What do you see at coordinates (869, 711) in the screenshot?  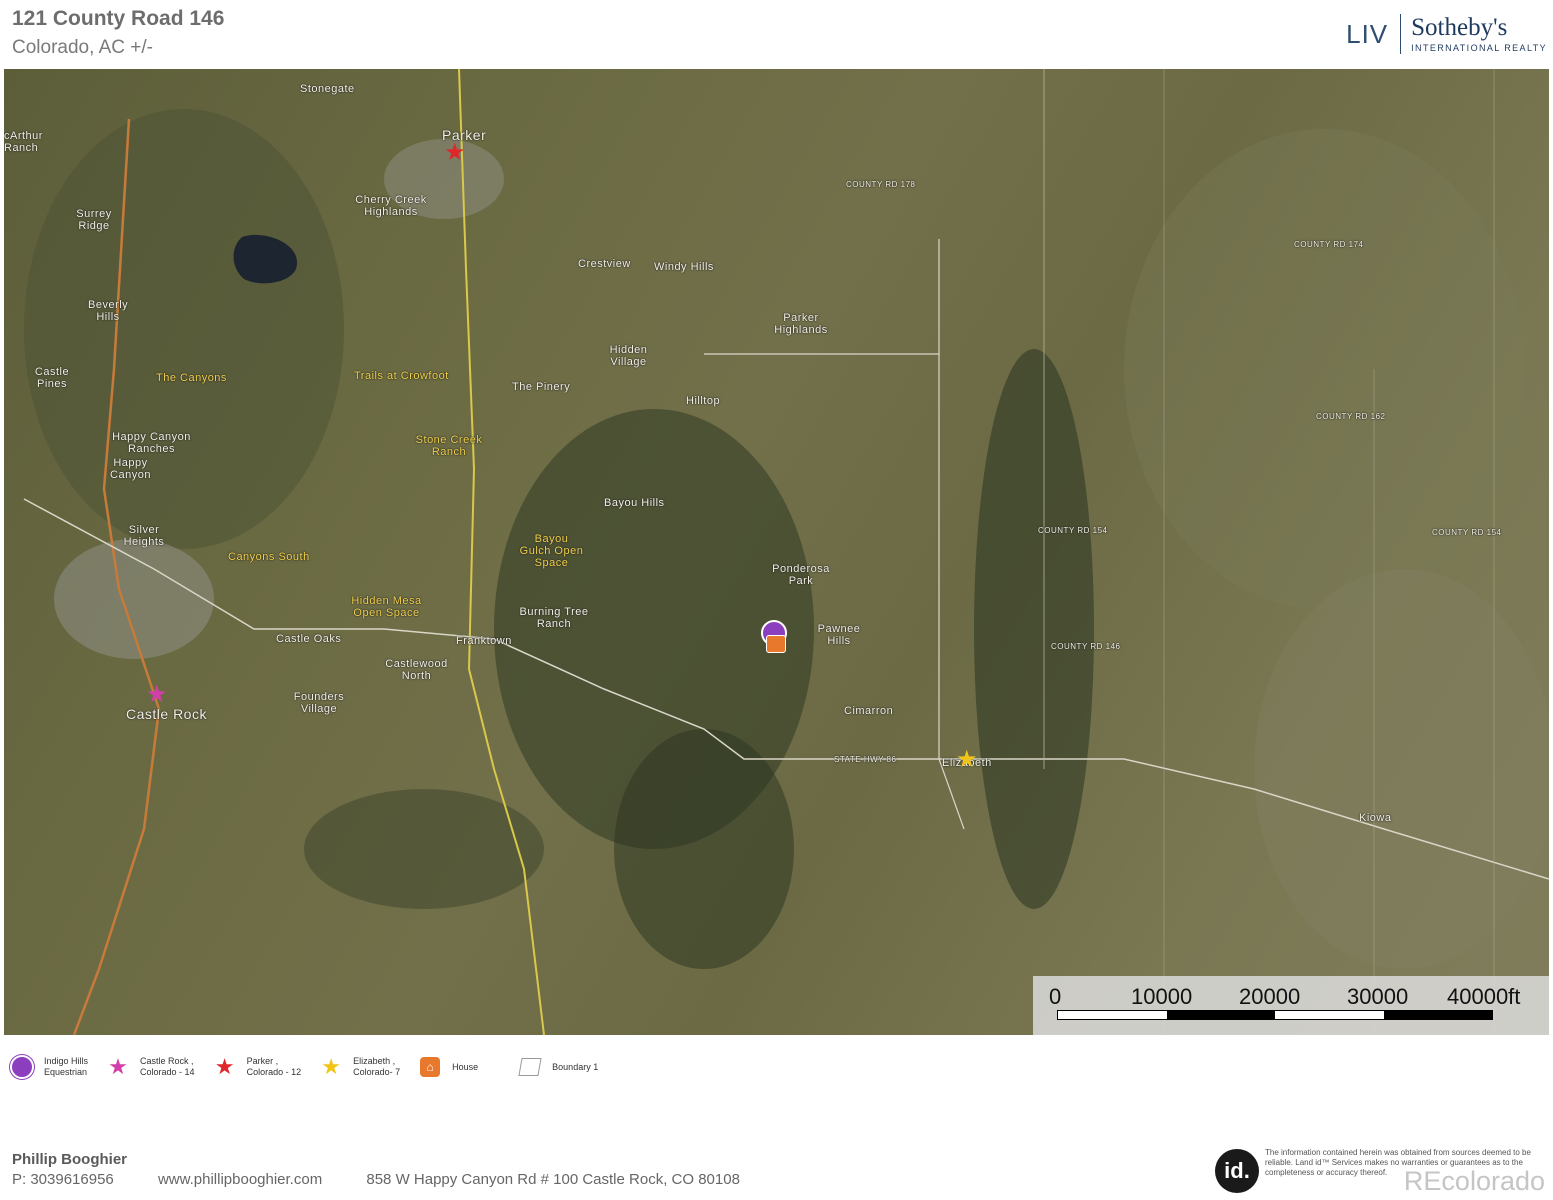 I see `place-cimarron: Cimarron` at bounding box center [869, 711].